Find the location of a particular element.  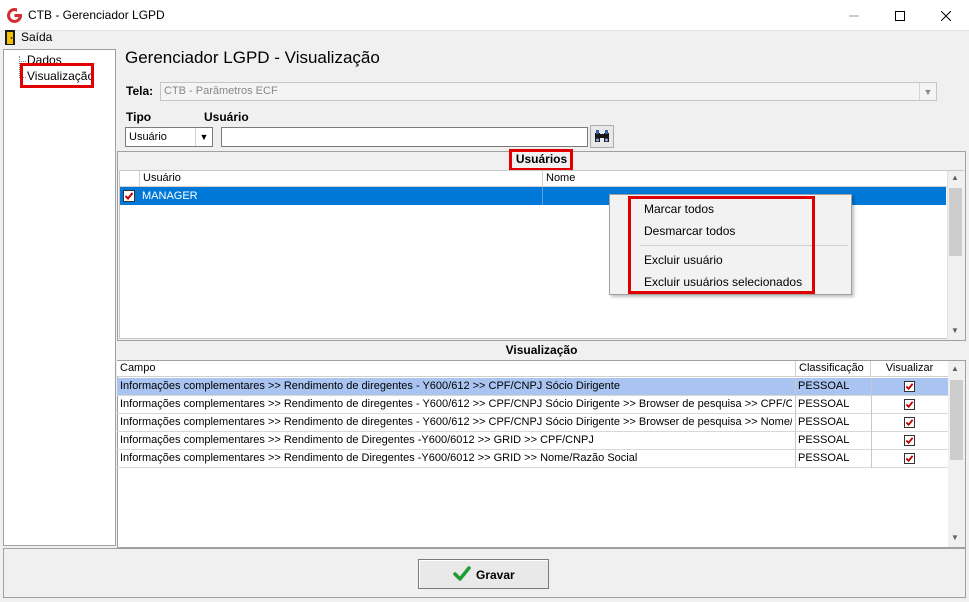

tela-label: Tela: is located at coordinates (140, 91).